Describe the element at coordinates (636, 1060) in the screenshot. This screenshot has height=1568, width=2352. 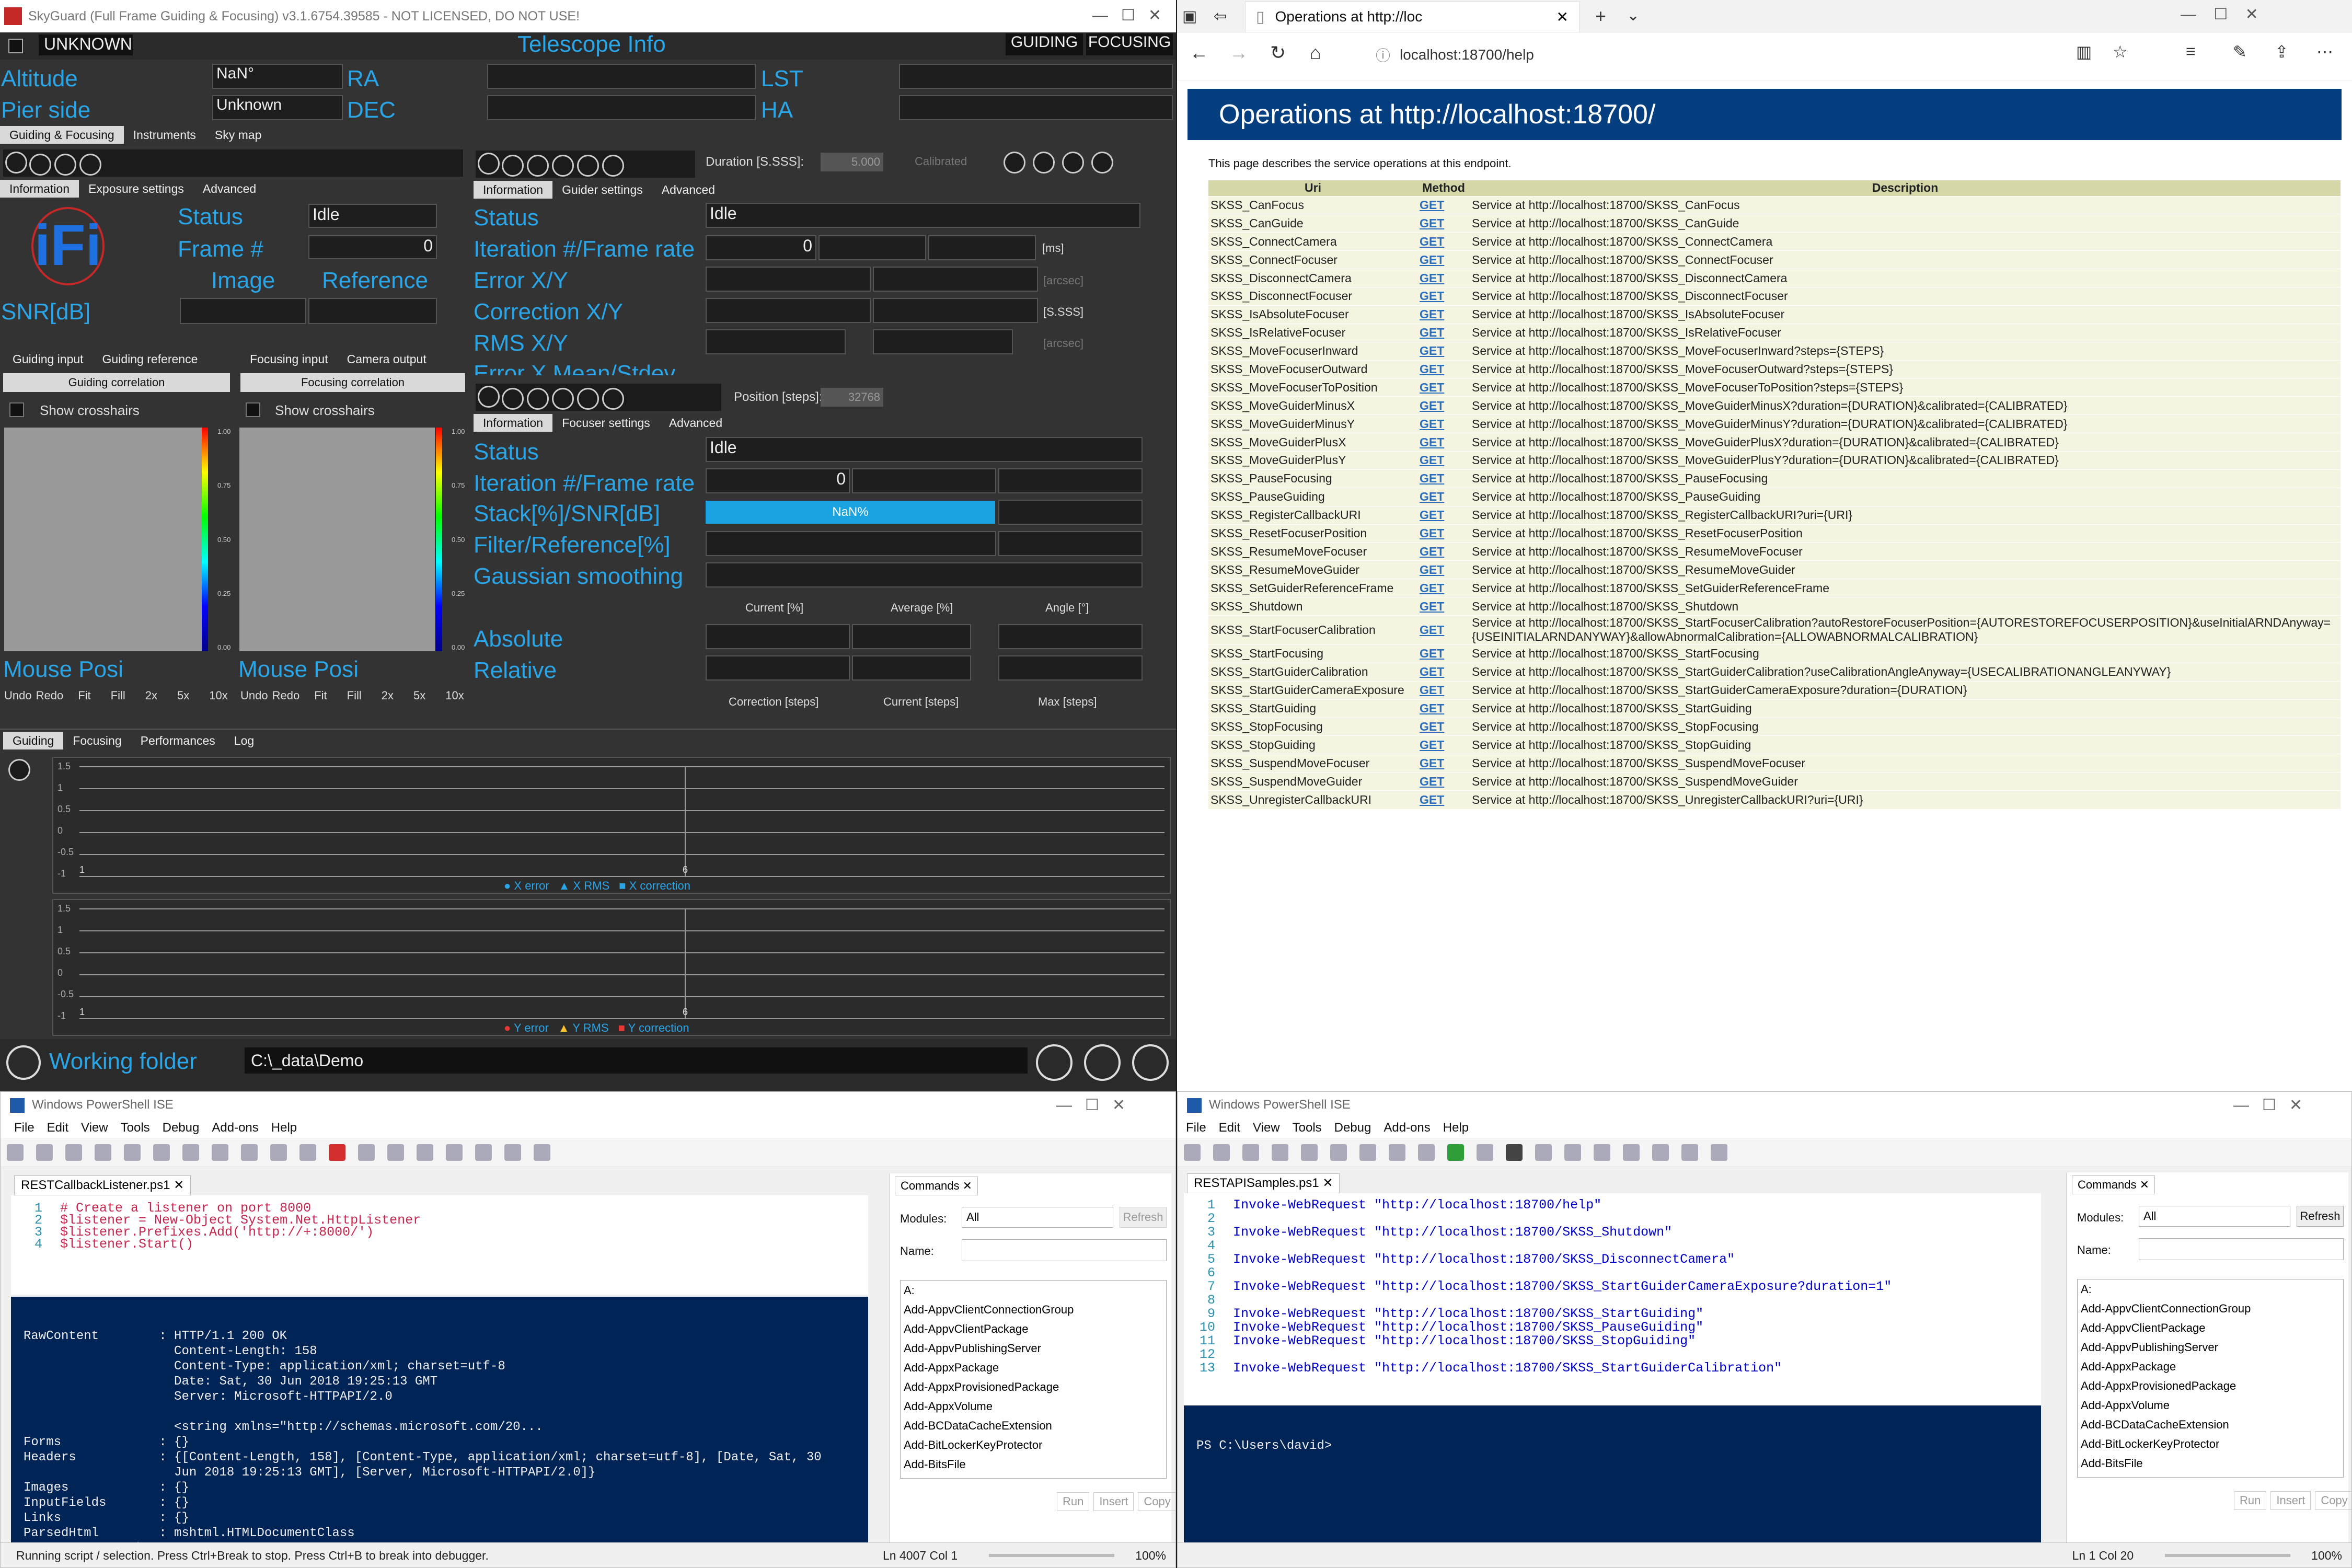
I see `working-folder-input: C:\_data\Demo` at that location.